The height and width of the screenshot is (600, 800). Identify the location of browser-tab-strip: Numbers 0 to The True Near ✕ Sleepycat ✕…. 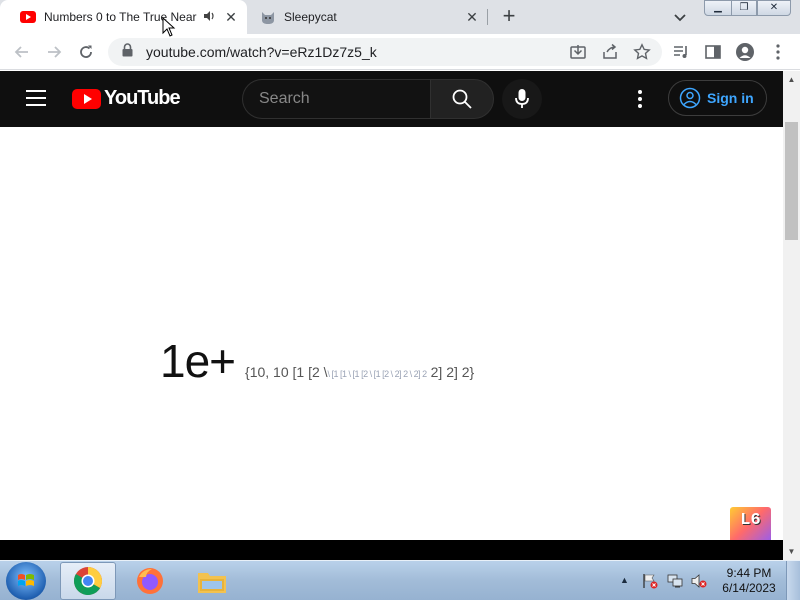
(400, 17).